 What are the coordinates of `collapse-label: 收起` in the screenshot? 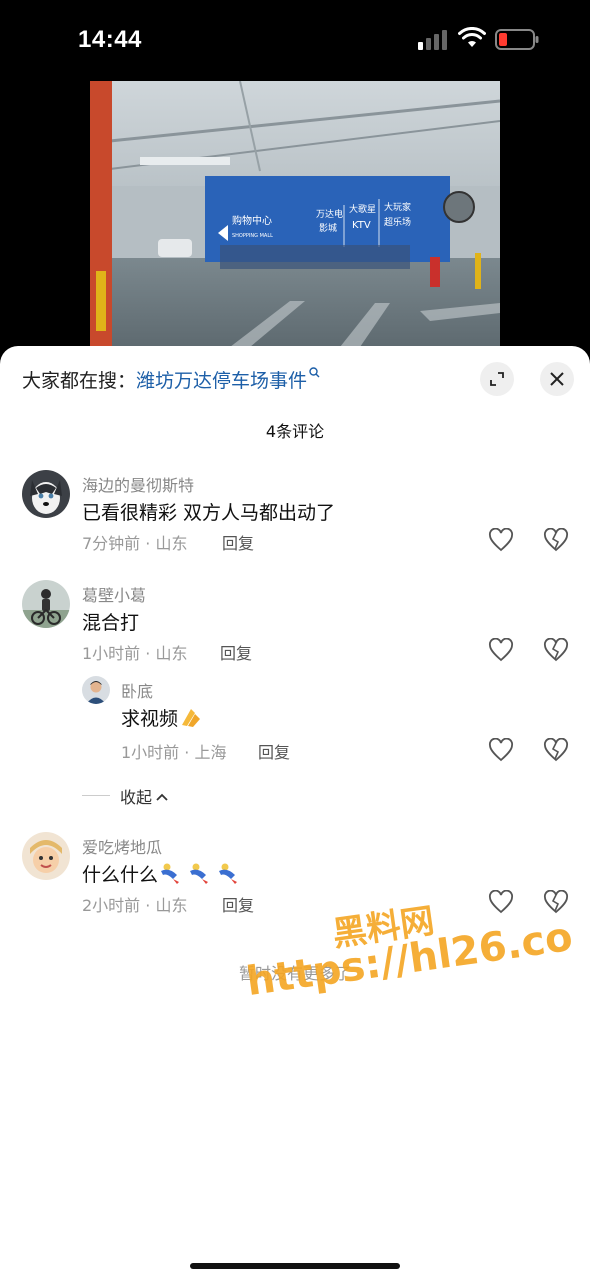 It's located at (136, 797).